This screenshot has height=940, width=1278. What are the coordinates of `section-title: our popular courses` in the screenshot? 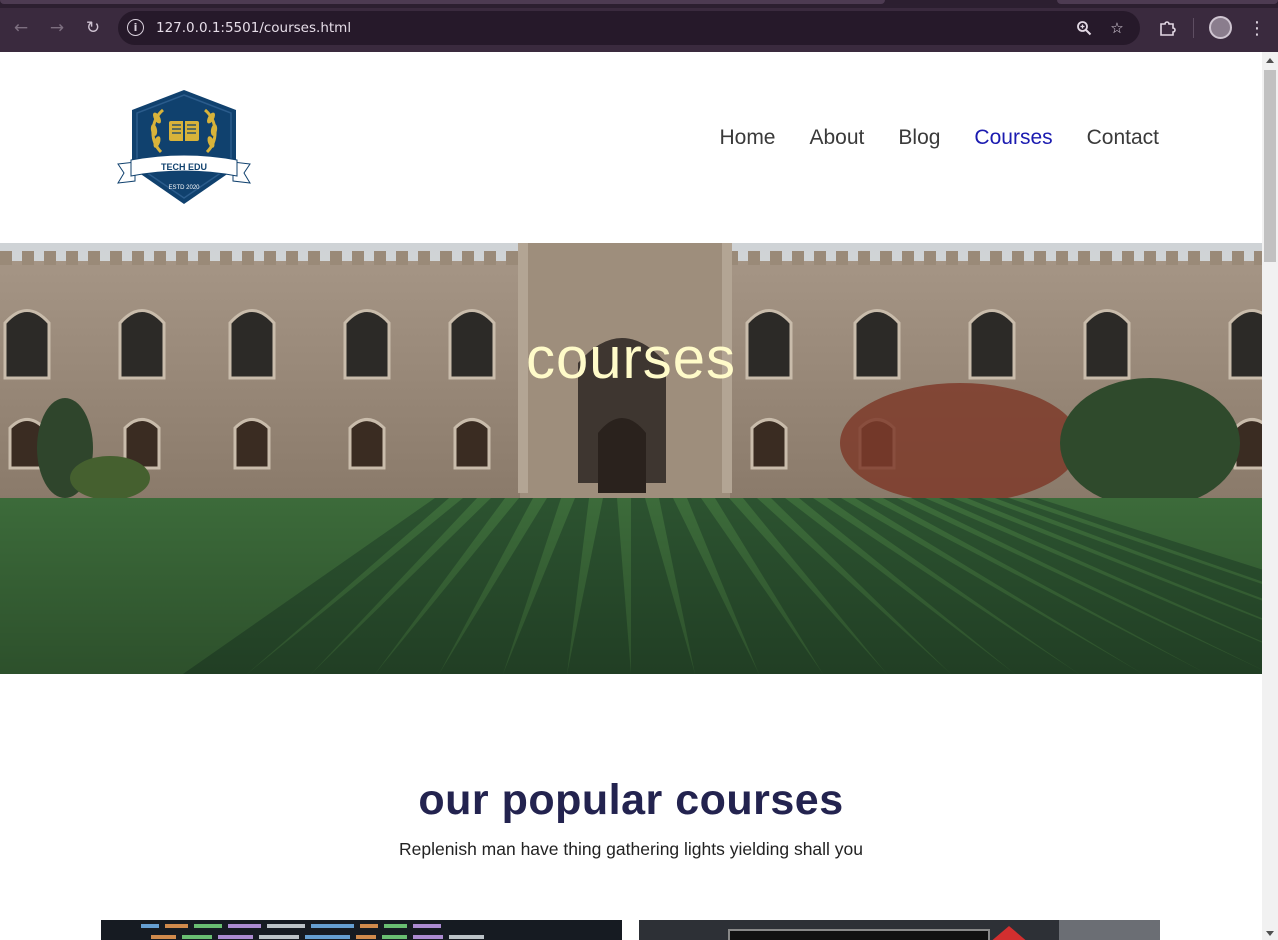 It's located at (631, 800).